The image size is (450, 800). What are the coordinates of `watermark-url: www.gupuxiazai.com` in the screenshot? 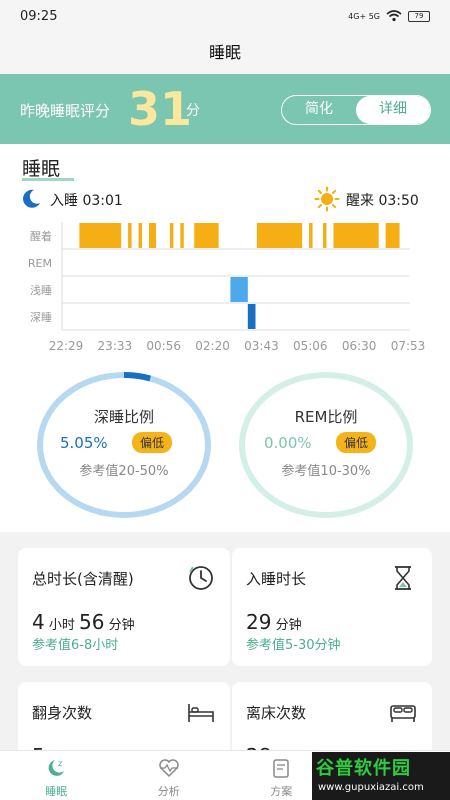 It's located at (371, 787).